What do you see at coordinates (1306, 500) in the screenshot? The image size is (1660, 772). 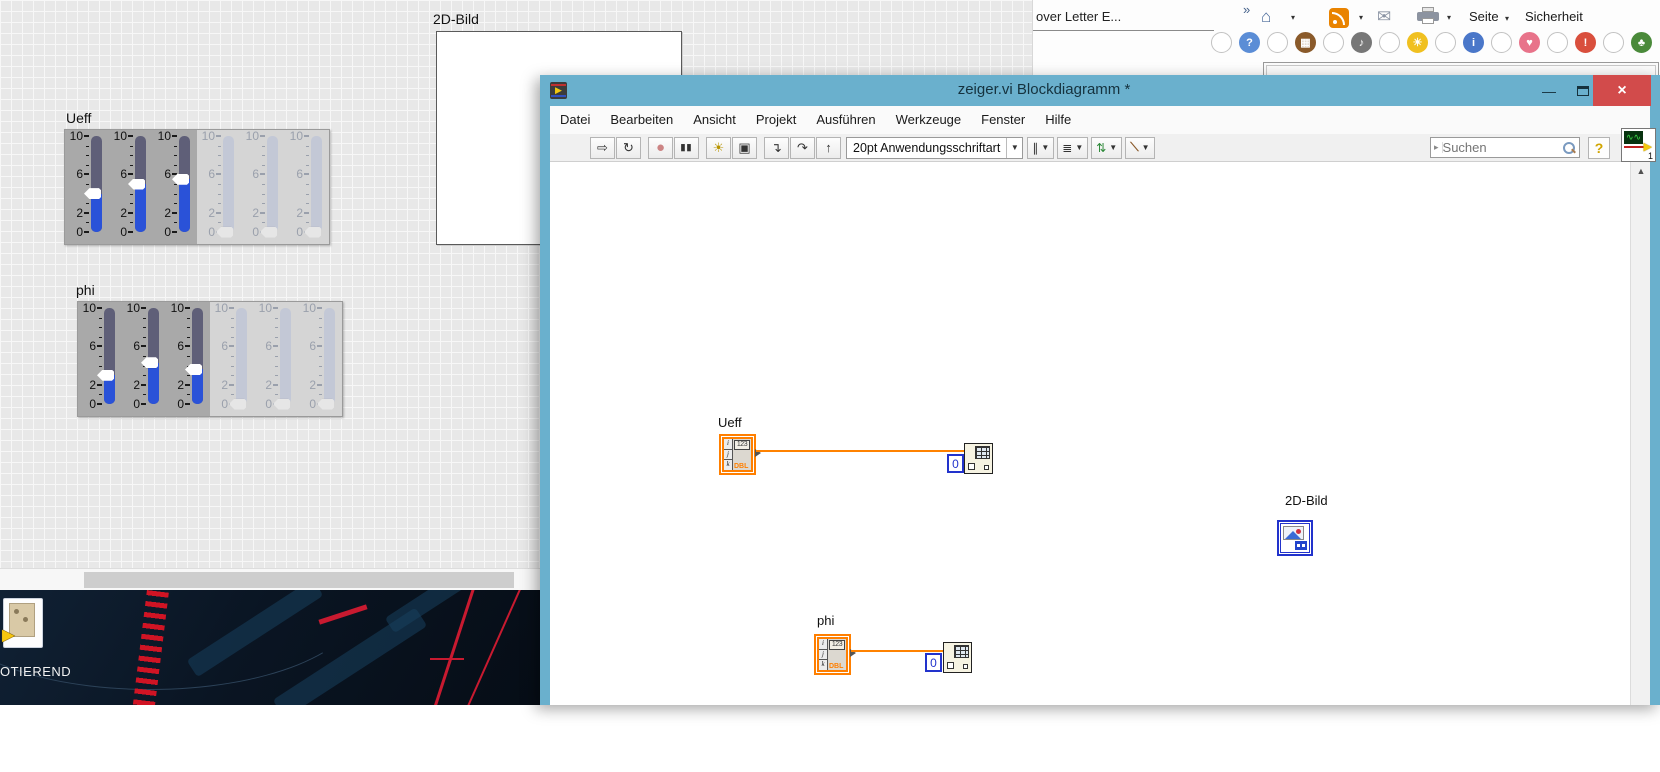 I see `bild-terminal-label: 2D-Bild` at bounding box center [1306, 500].